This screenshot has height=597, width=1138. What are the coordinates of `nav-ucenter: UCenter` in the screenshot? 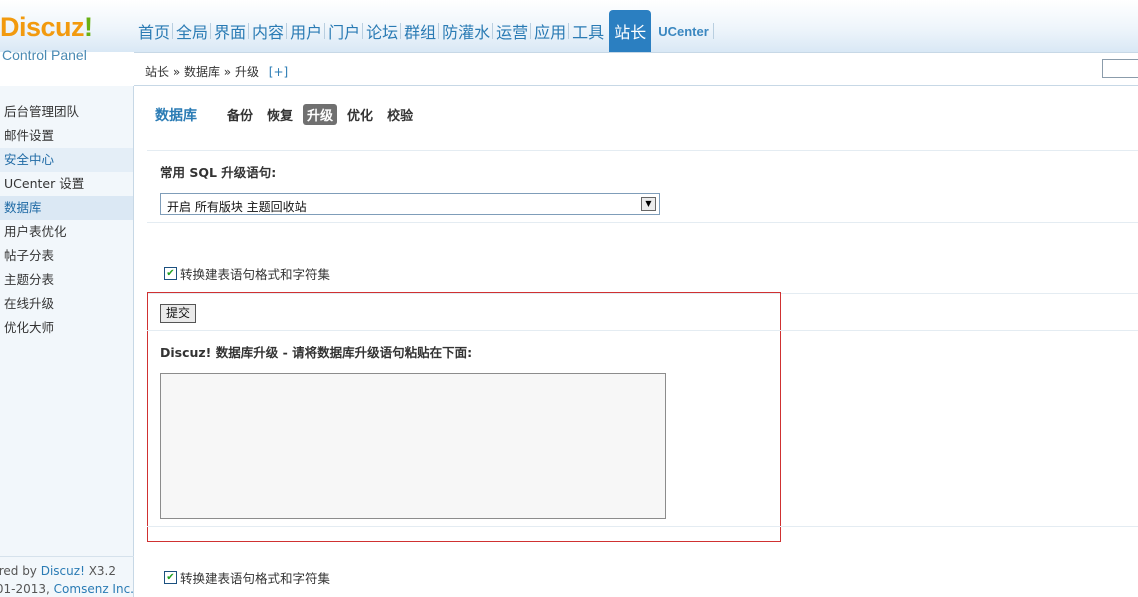 It's located at (683, 31).